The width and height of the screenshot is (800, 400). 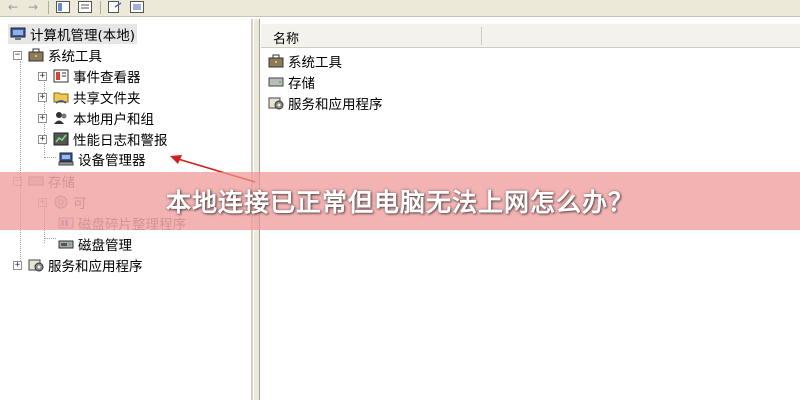 What do you see at coordinates (481, 36) in the screenshot?
I see `column-divider` at bounding box center [481, 36].